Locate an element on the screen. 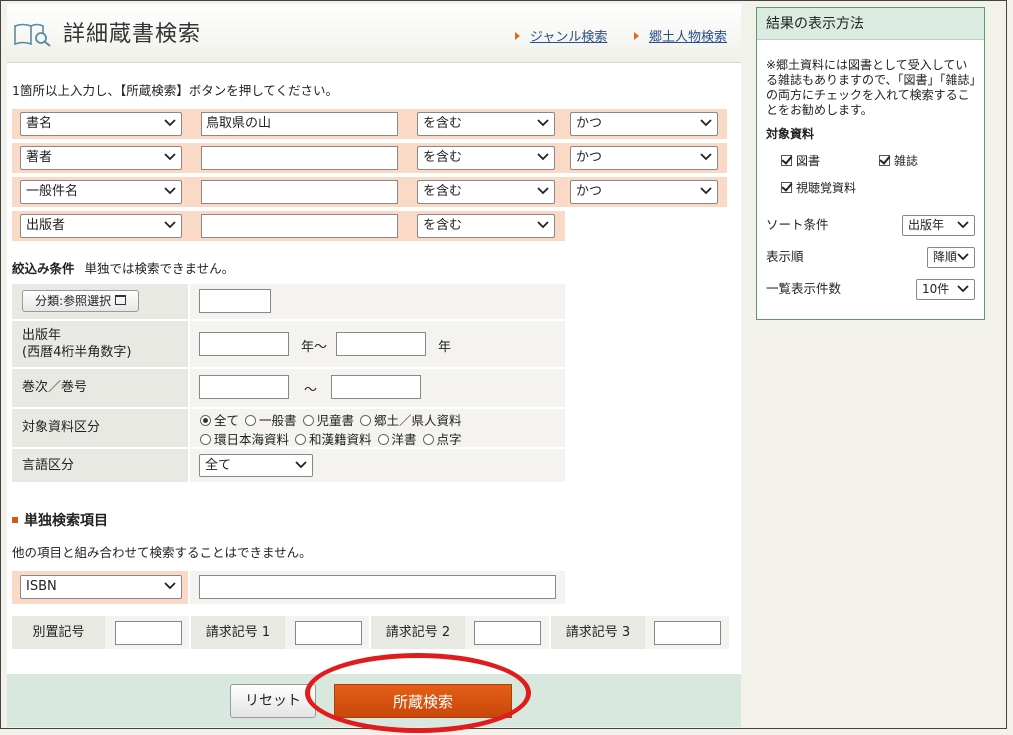  local-person-search-link: 郷土人物検索 is located at coordinates (680, 35).